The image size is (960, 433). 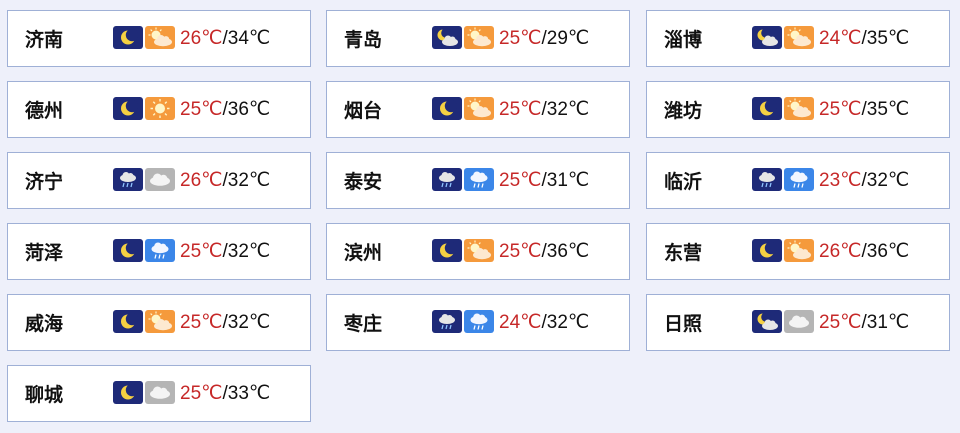 What do you see at coordinates (683, 109) in the screenshot?
I see `city-name: 潍坊` at bounding box center [683, 109].